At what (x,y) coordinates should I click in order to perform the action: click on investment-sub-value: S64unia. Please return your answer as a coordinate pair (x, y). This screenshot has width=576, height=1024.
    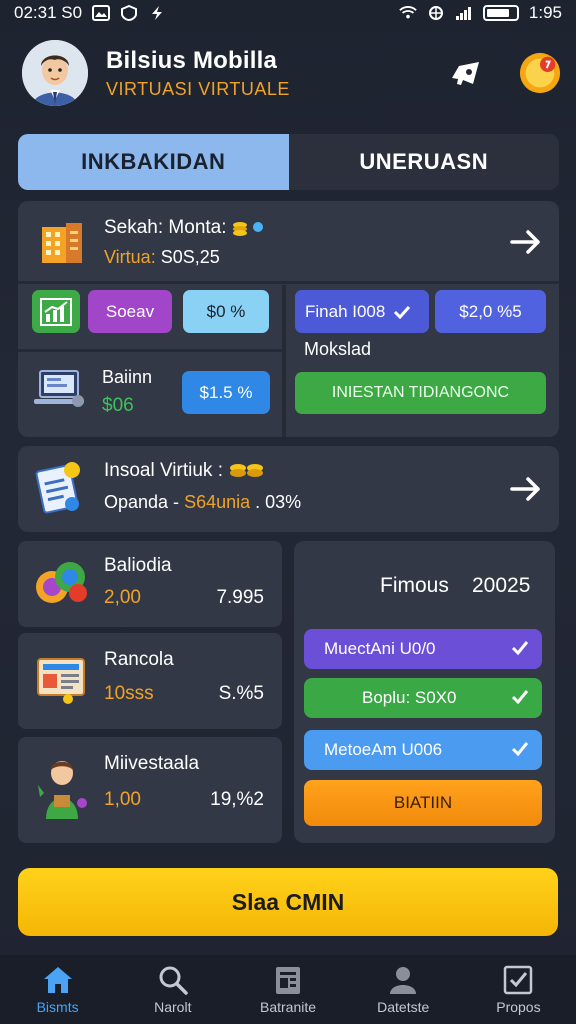
    Looking at the image, I should click on (217, 502).